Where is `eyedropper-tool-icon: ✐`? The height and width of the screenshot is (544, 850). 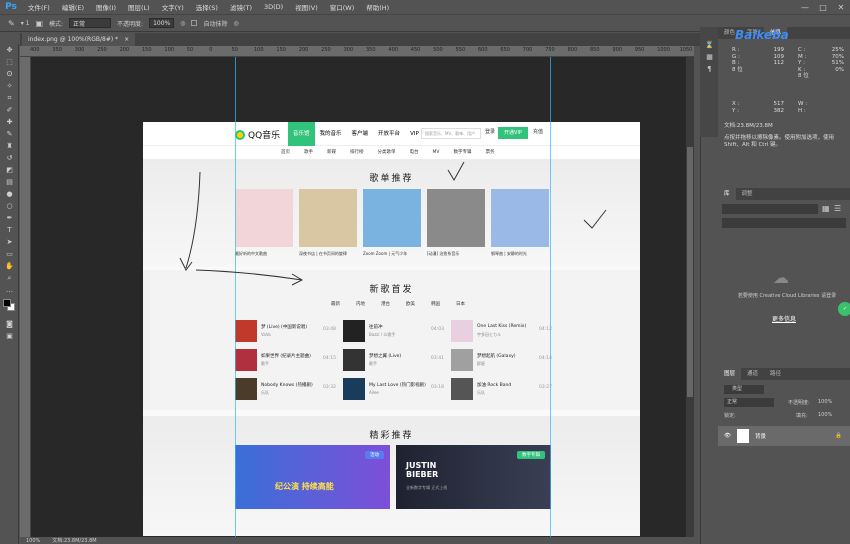 eyedropper-tool-icon: ✐ is located at coordinates (9, 110).